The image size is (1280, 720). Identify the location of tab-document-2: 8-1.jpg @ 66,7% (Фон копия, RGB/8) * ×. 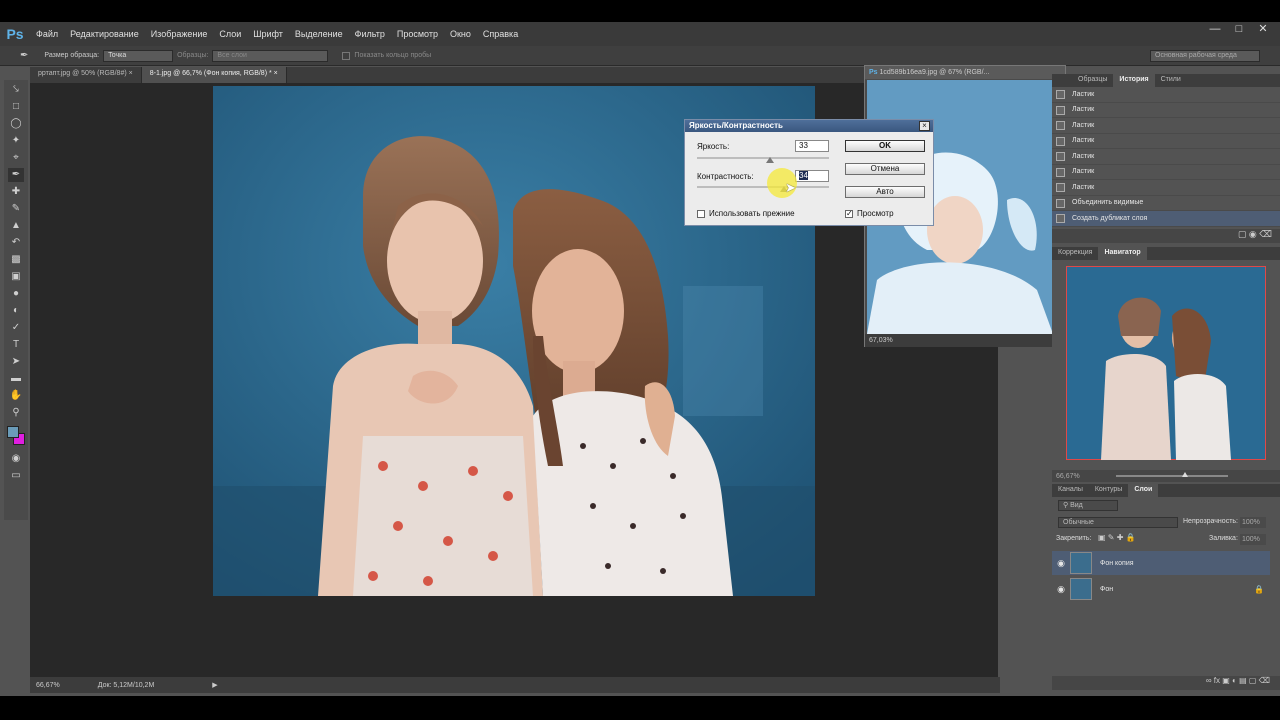
(214, 75).